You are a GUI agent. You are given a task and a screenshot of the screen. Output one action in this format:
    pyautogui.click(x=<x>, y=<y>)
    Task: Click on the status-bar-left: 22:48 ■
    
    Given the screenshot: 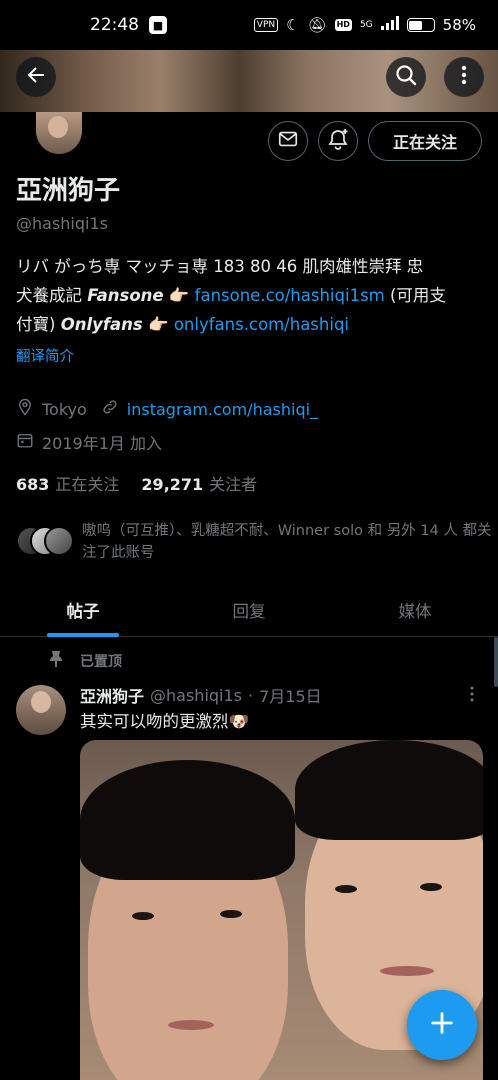 What is the action you would take?
    pyautogui.click(x=128, y=25)
    